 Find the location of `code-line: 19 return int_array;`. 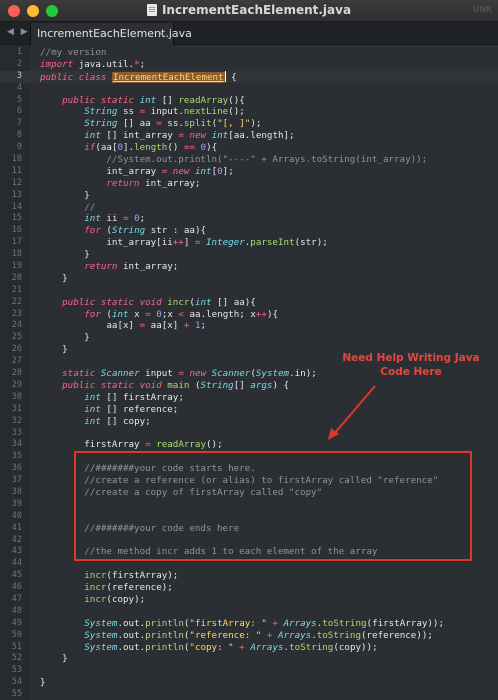

code-line: 19 return int_array; is located at coordinates (249, 267).